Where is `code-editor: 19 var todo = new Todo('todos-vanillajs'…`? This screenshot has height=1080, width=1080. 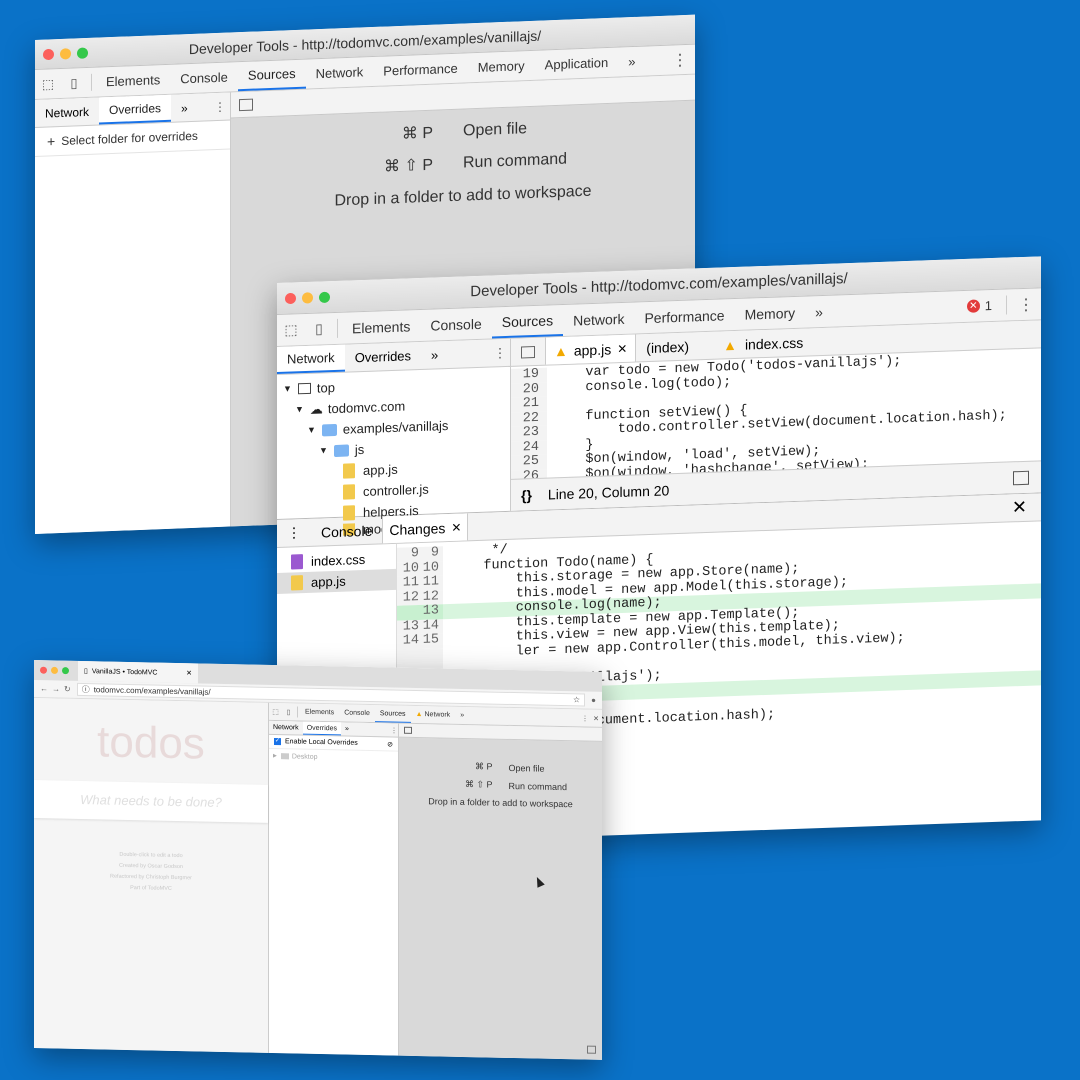
code-editor: 19 var todo = new Todo('todos-vanillajs'… is located at coordinates (776, 413).